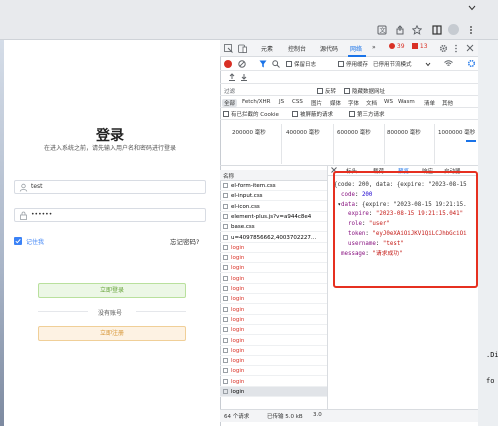 The height and width of the screenshot is (426, 498). Describe the element at coordinates (35, 241) in the screenshot. I see `remember-label: 记住我` at that location.